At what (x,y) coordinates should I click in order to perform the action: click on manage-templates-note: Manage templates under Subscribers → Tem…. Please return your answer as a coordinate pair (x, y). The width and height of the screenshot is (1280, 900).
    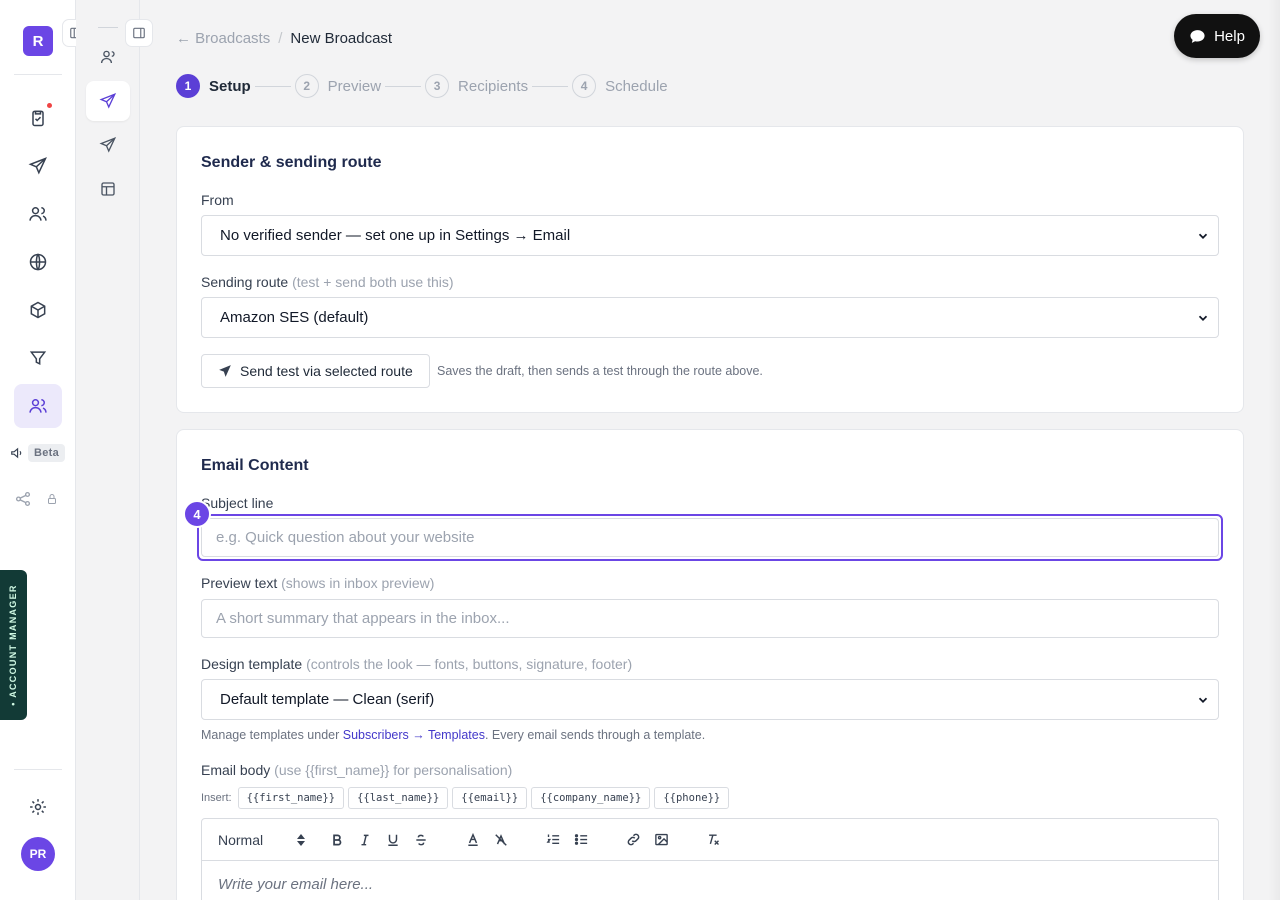
    Looking at the image, I should click on (453, 735).